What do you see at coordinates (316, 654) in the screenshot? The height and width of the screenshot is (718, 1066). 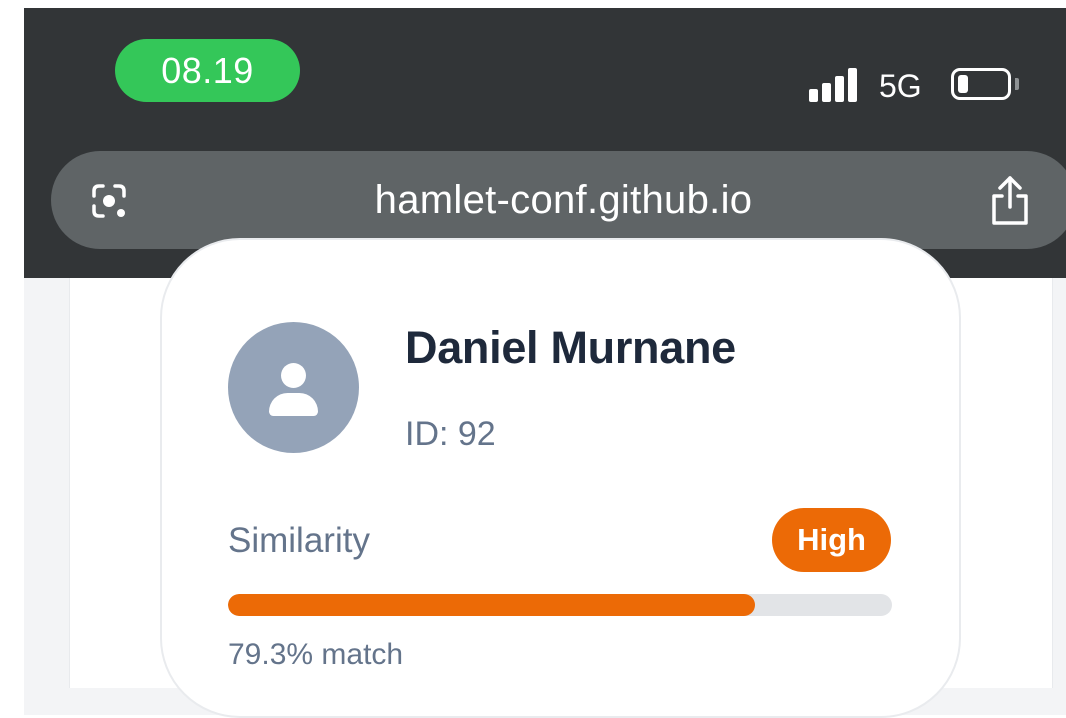 I see `match-percentage: 79.3% match` at bounding box center [316, 654].